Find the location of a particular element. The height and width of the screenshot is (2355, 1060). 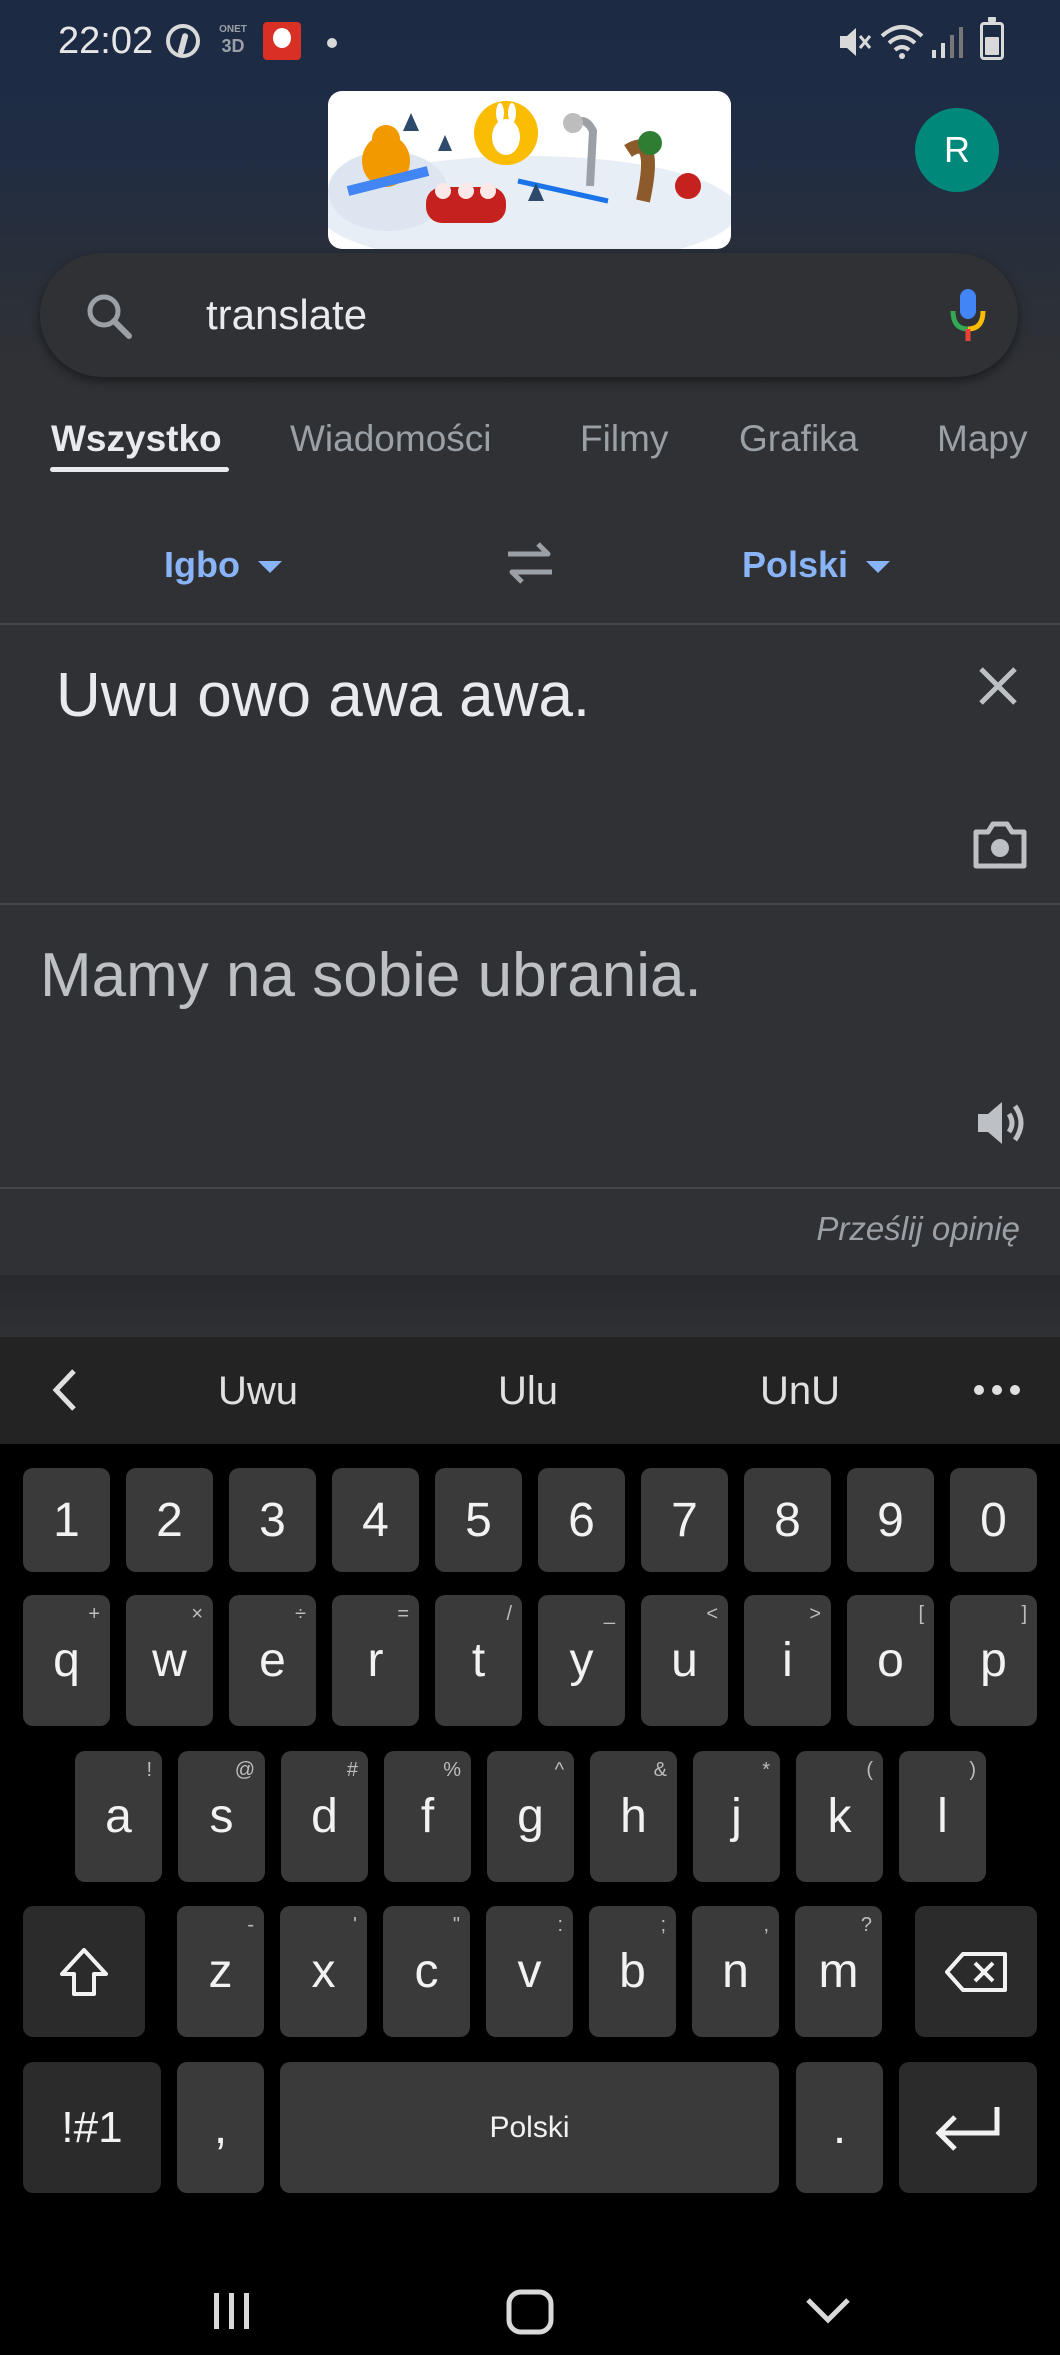

key-s: s @ is located at coordinates (221, 1816).